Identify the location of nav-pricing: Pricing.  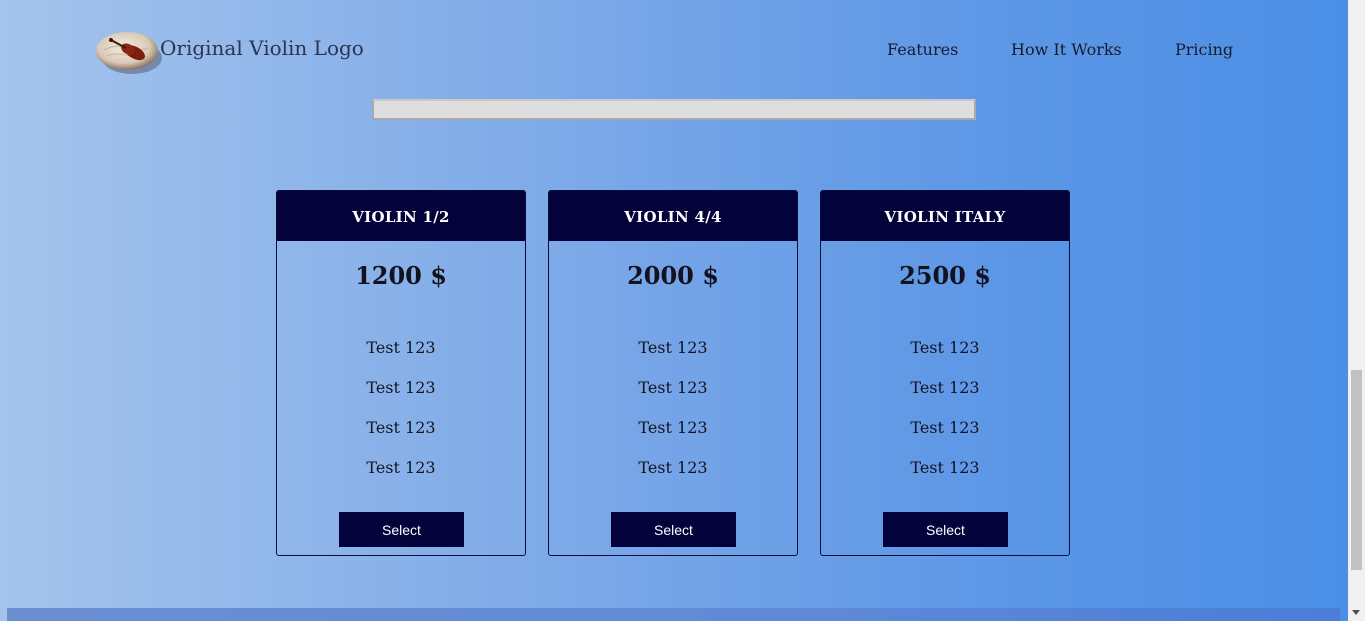
(1204, 49).